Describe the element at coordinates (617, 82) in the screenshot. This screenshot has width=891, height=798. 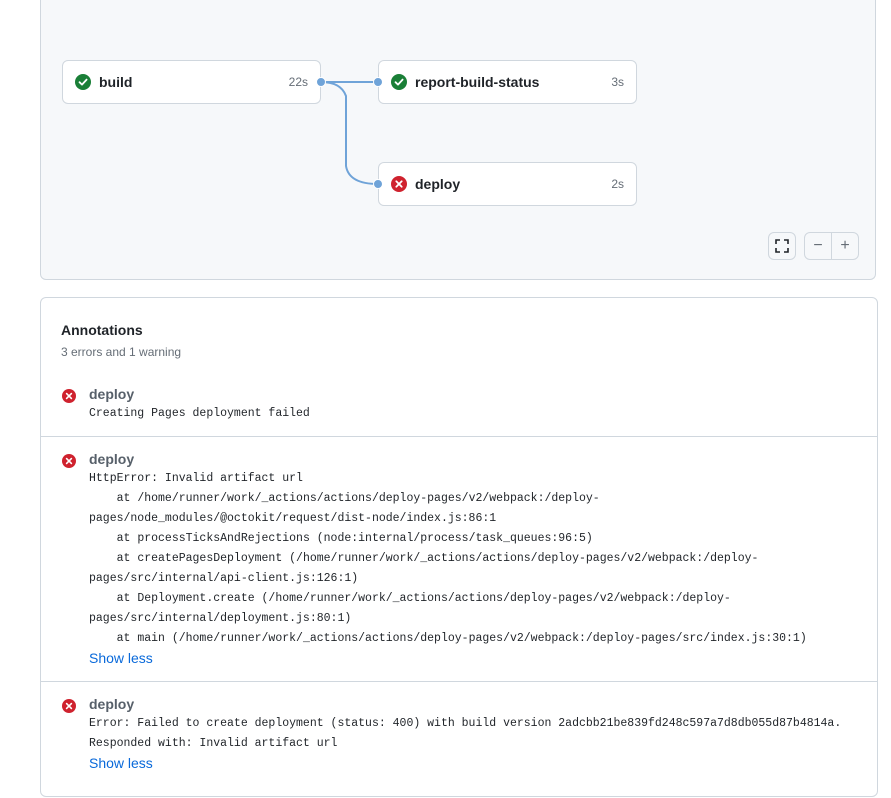
I see `job-duration: 3s` at that location.